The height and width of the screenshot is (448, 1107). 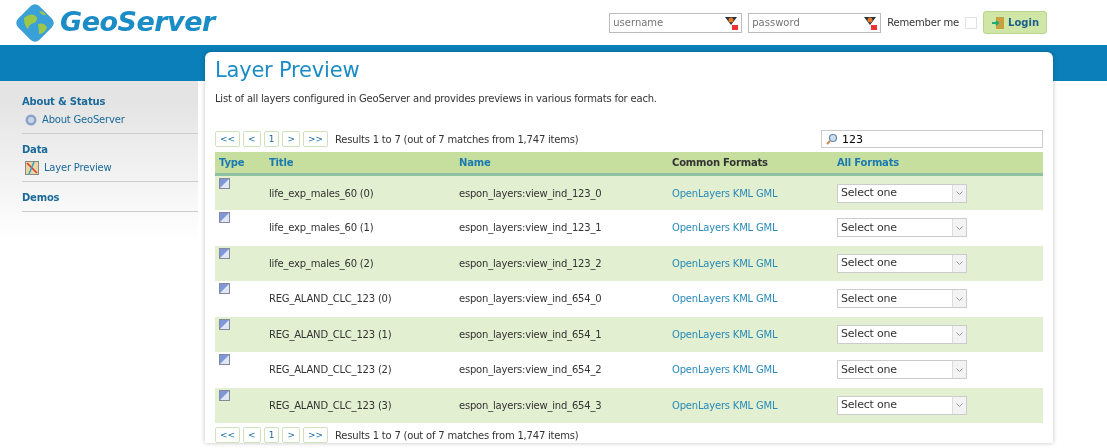 I want to click on table-cell: espon_layers:view_ind_123_0, so click(x=530, y=193).